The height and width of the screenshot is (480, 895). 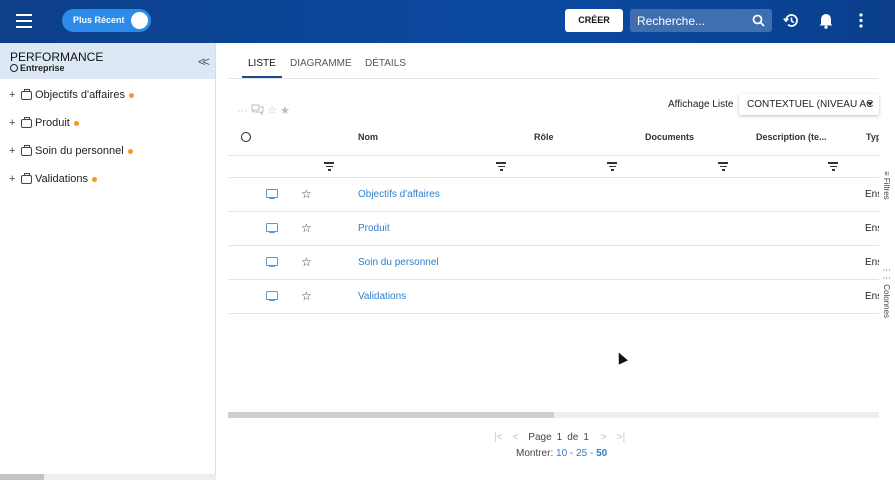 I want to click on recent-toggle: Plus Récent, so click(x=106, y=20).